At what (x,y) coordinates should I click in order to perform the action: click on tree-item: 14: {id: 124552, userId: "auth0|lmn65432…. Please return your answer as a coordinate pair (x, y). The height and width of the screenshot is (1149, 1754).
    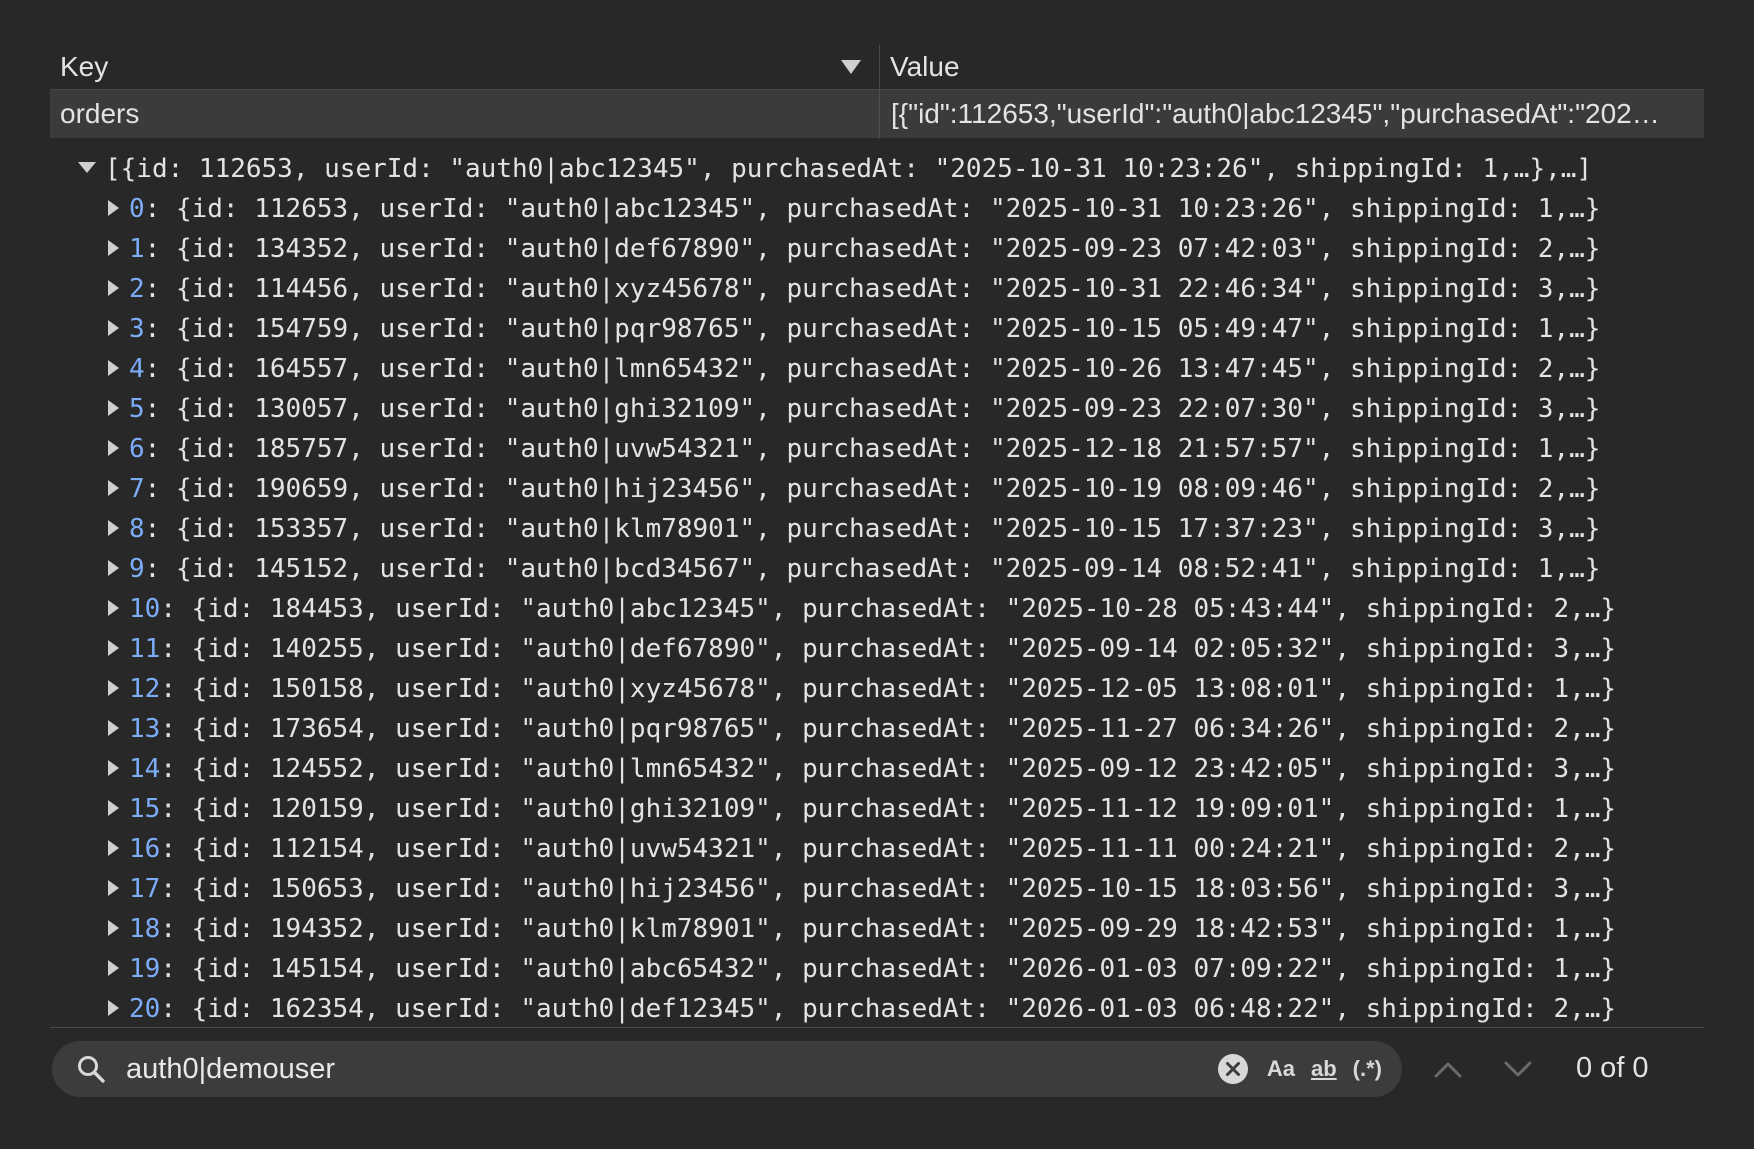
    Looking at the image, I should click on (877, 769).